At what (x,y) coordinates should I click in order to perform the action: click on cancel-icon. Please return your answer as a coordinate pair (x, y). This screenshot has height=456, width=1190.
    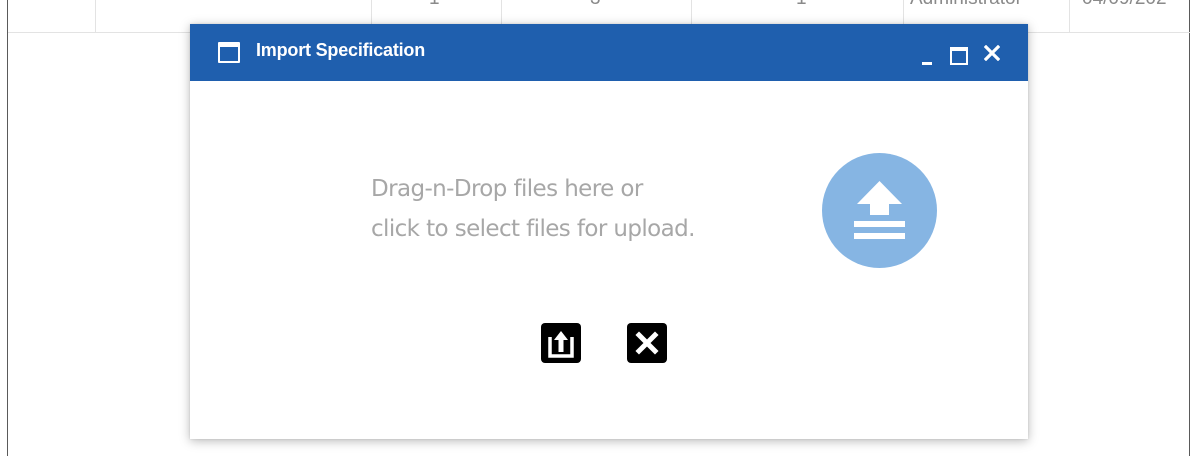
    Looking at the image, I should click on (647, 343).